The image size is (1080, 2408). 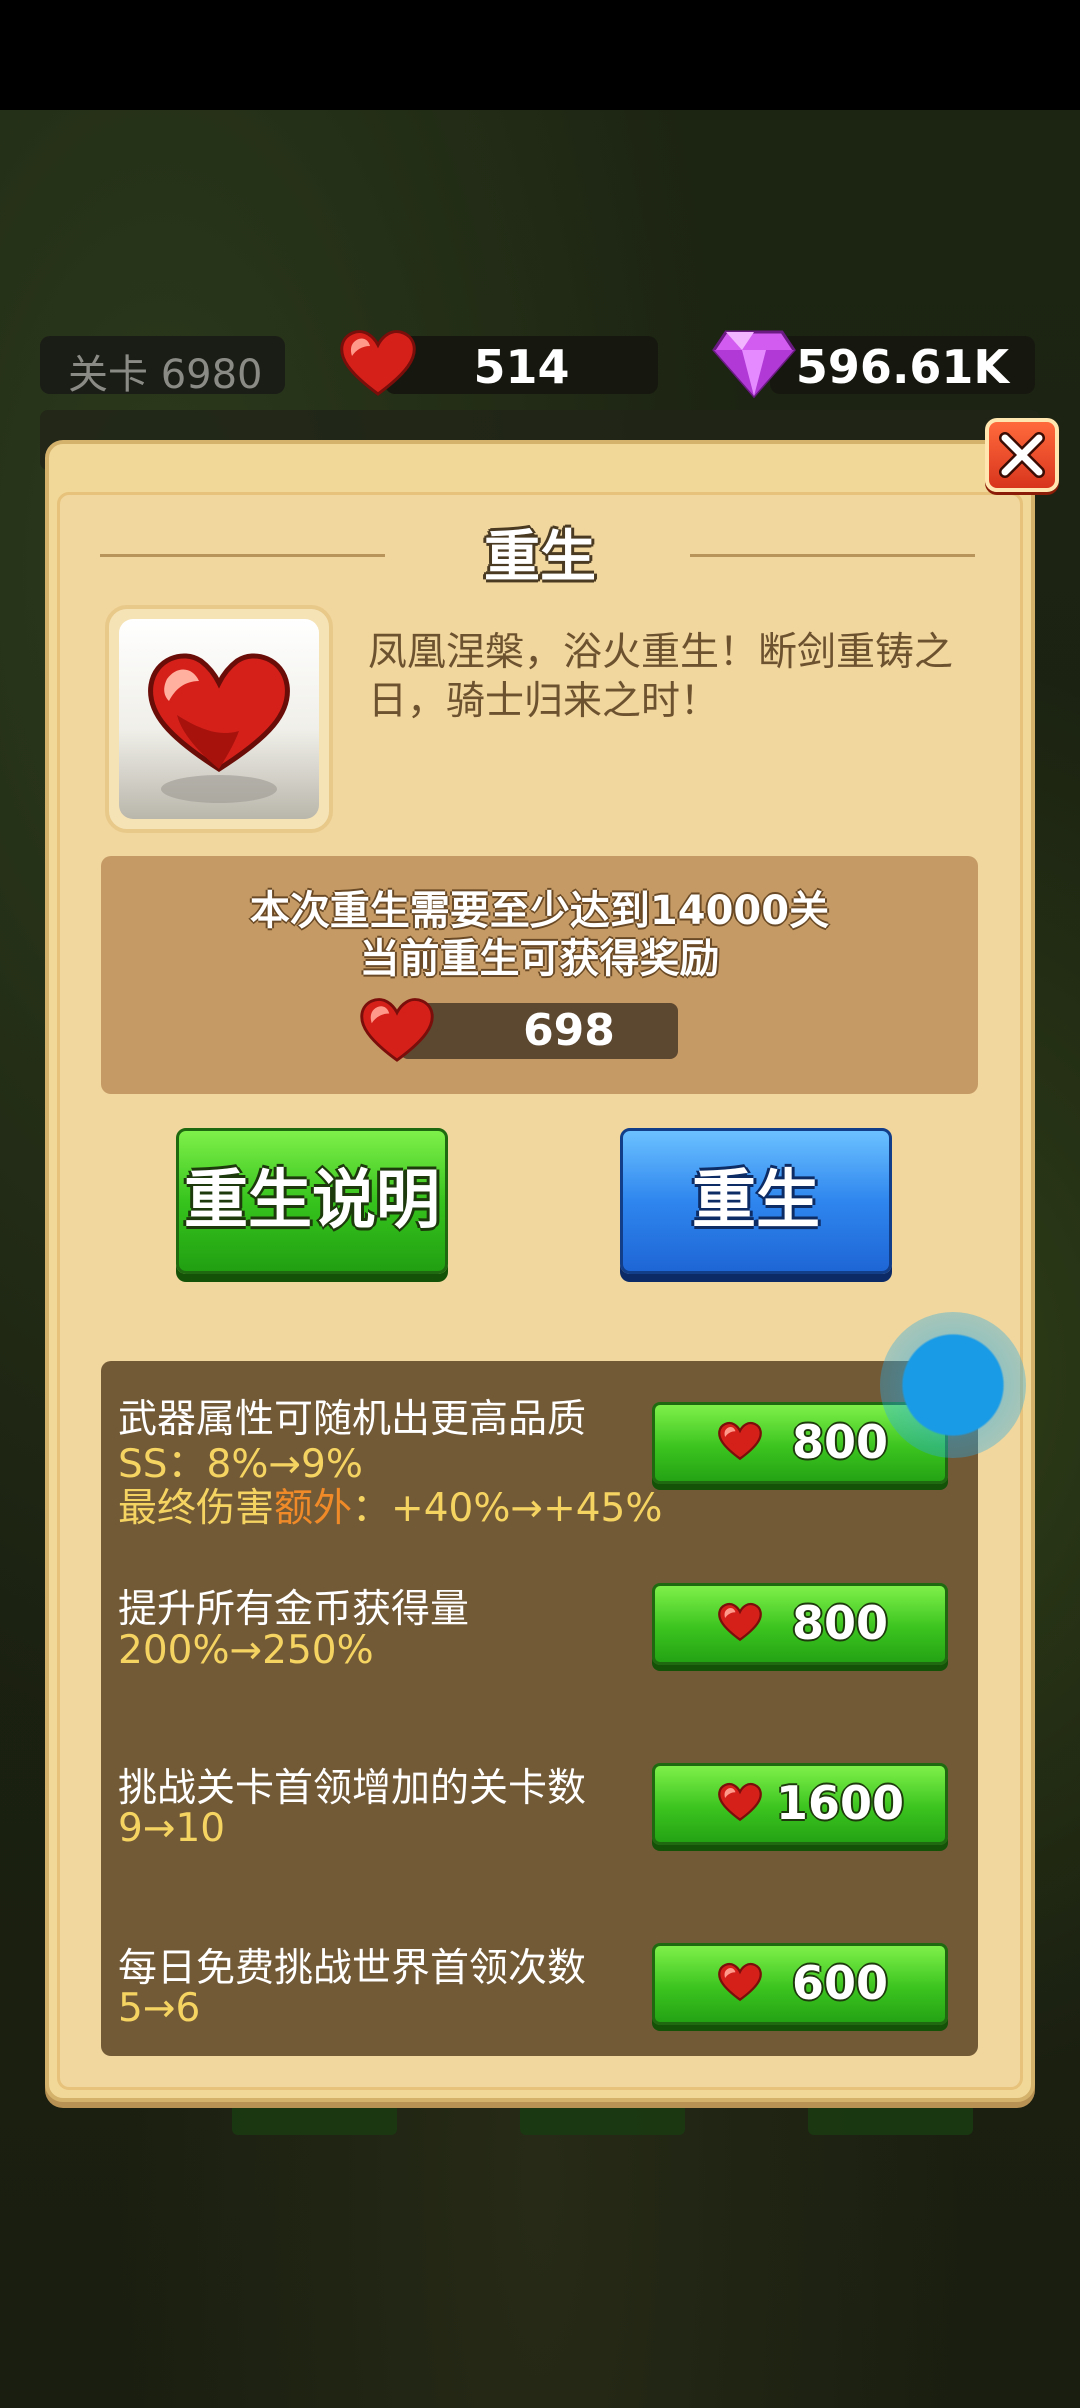 I want to click on upgrade-cost: 1600, so click(x=840, y=1803).